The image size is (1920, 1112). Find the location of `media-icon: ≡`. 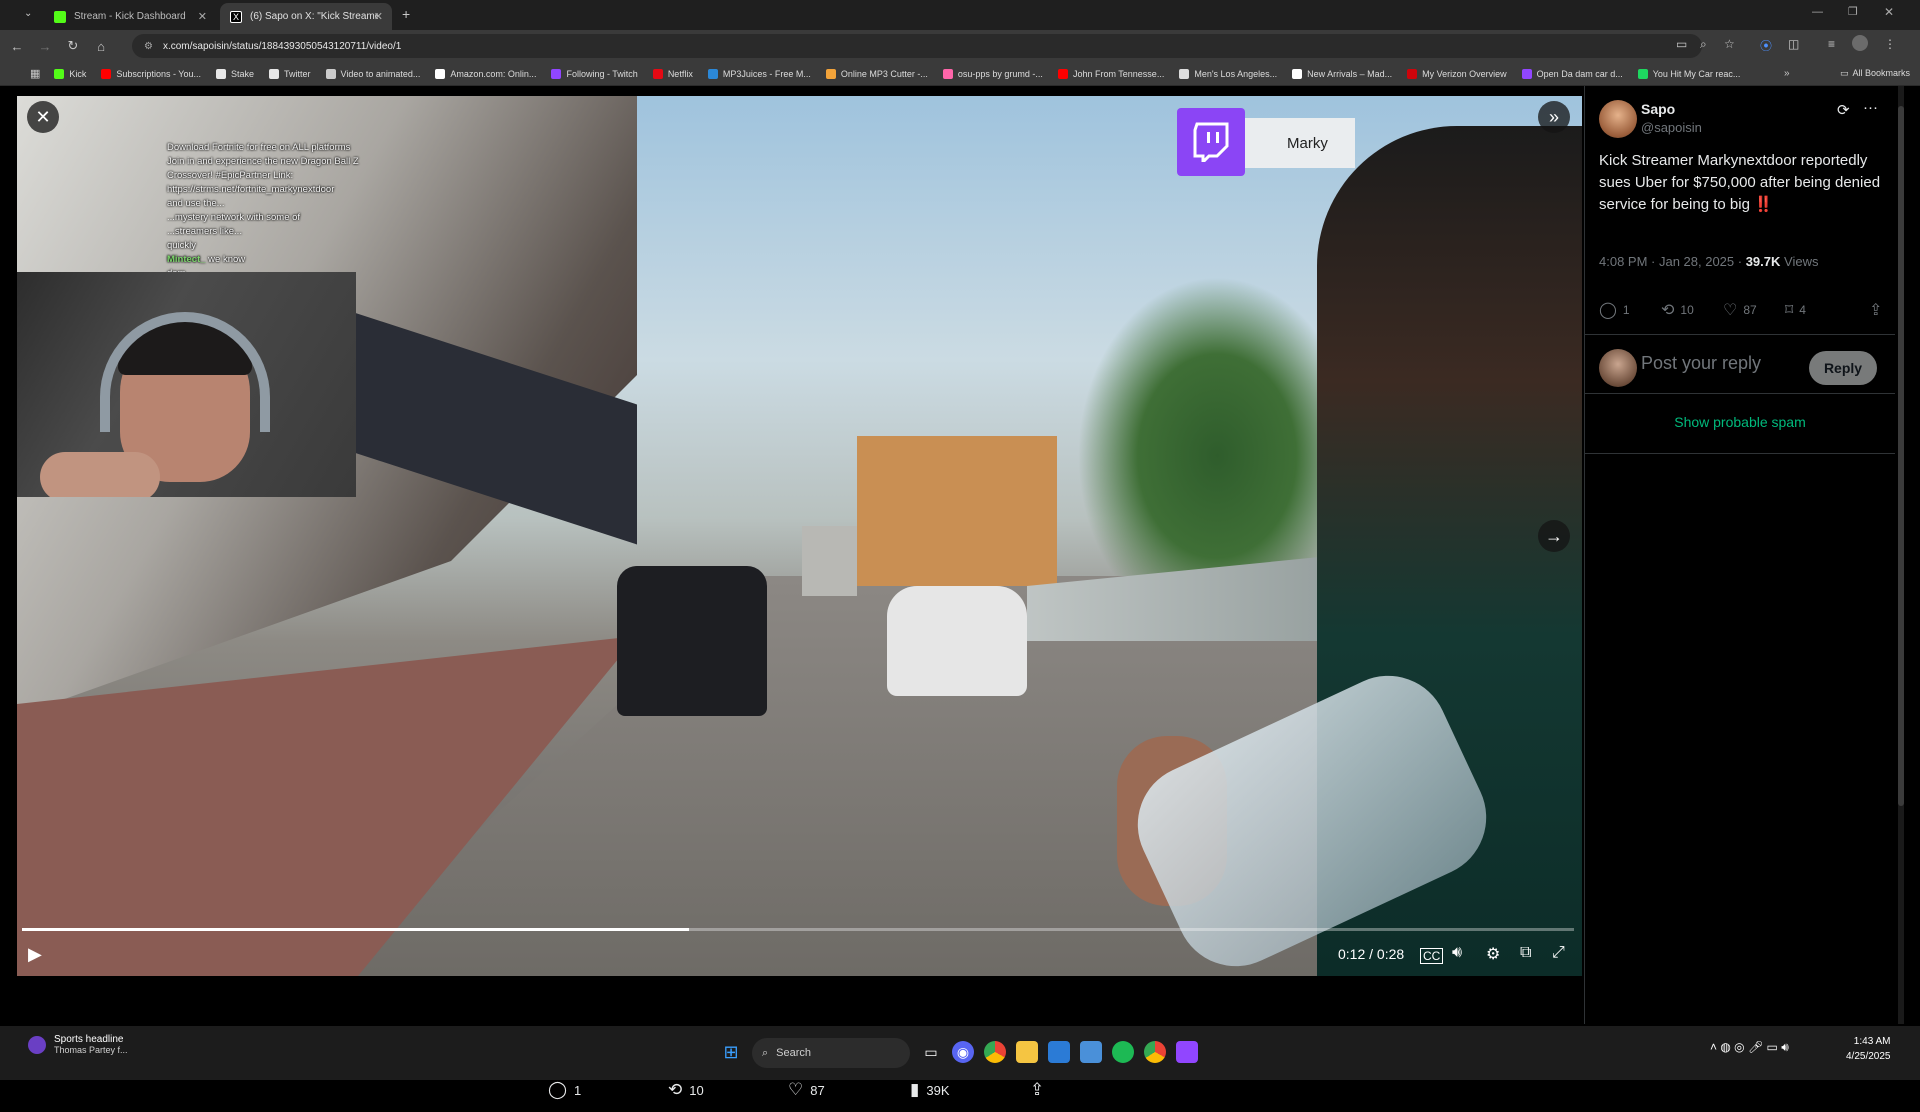

media-icon: ≡ is located at coordinates (1831, 44).